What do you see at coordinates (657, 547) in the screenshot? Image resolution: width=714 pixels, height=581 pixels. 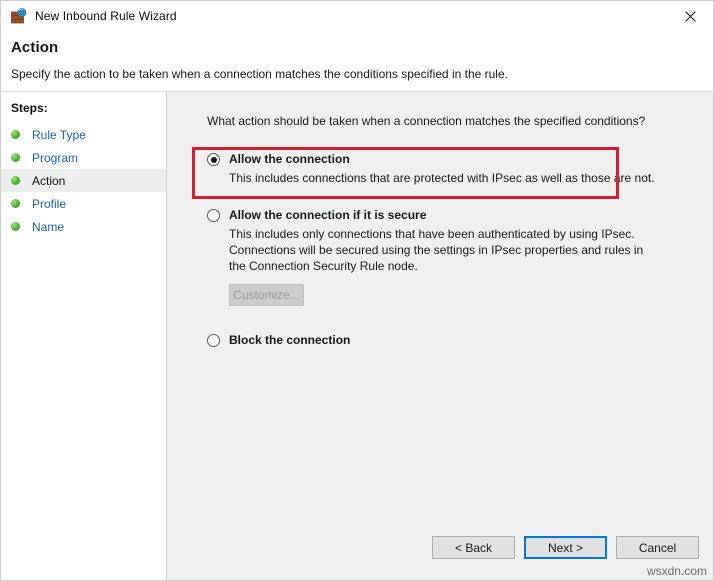 I see `cancel-button: Cancel` at bounding box center [657, 547].